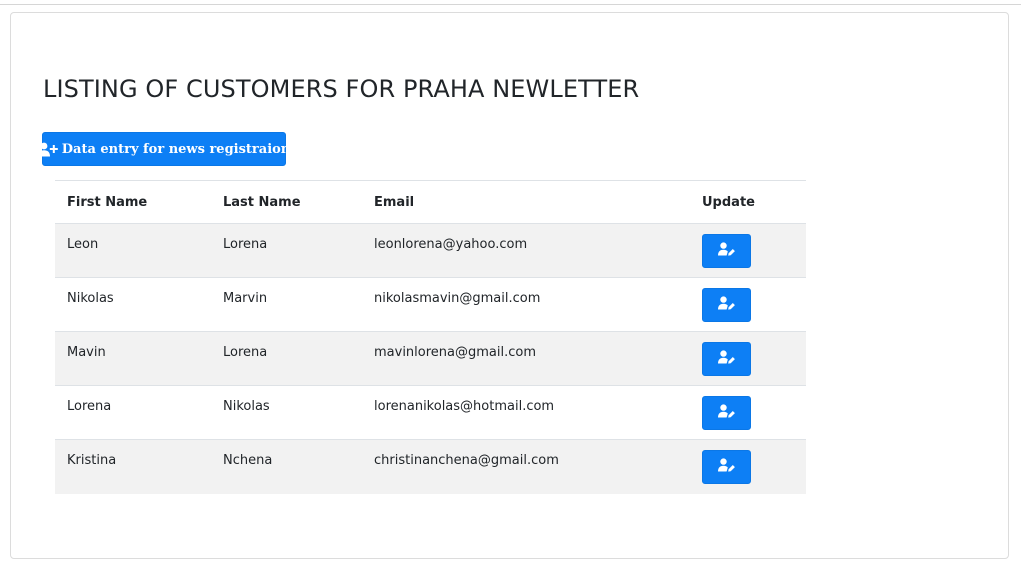 The image size is (1021, 569). I want to click on cell-email: nikolasmavin@gmail.com, so click(526, 304).